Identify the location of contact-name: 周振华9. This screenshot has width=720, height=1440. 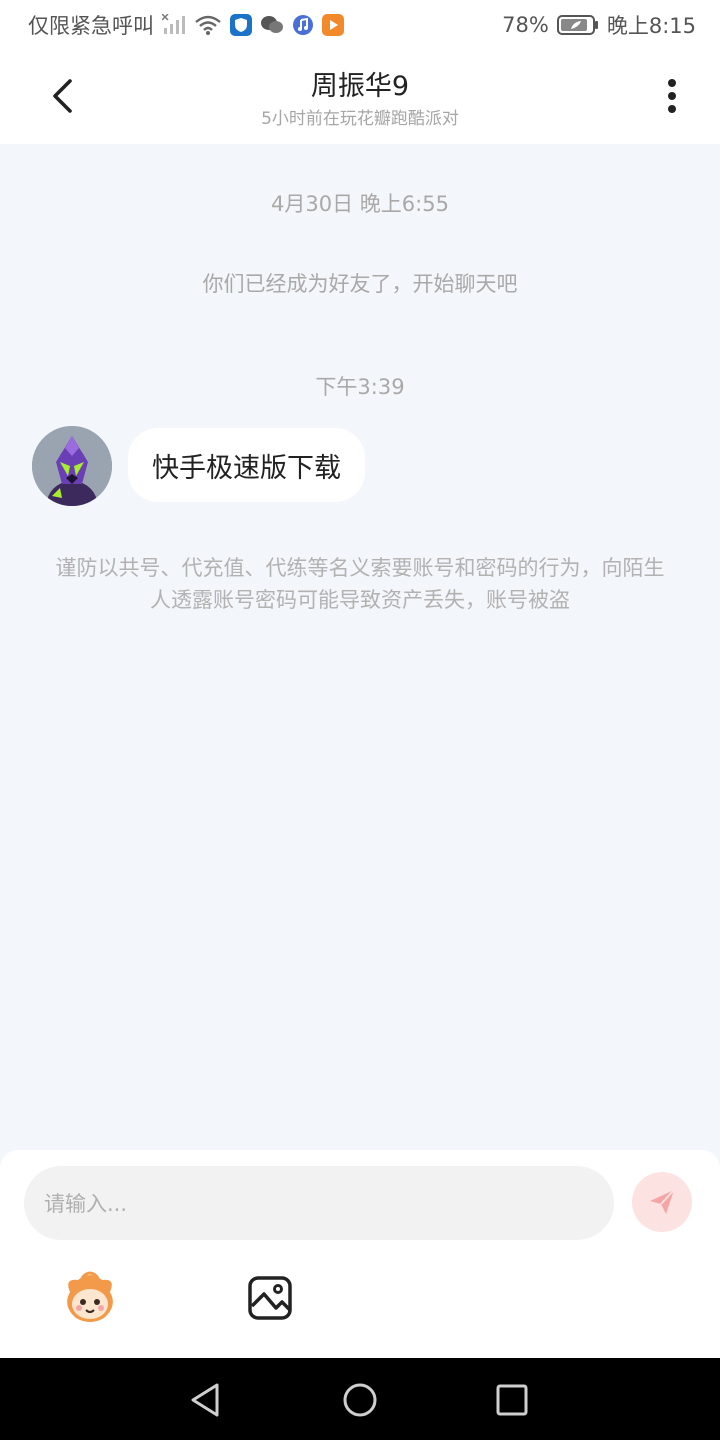
(360, 86).